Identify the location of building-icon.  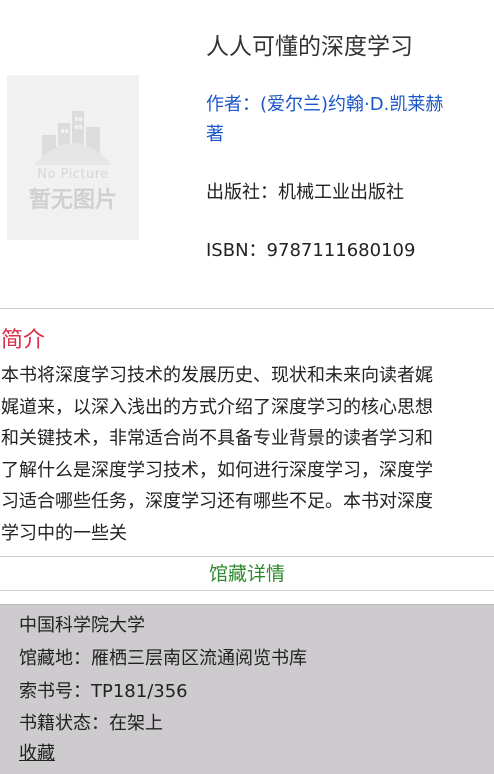
(73, 138).